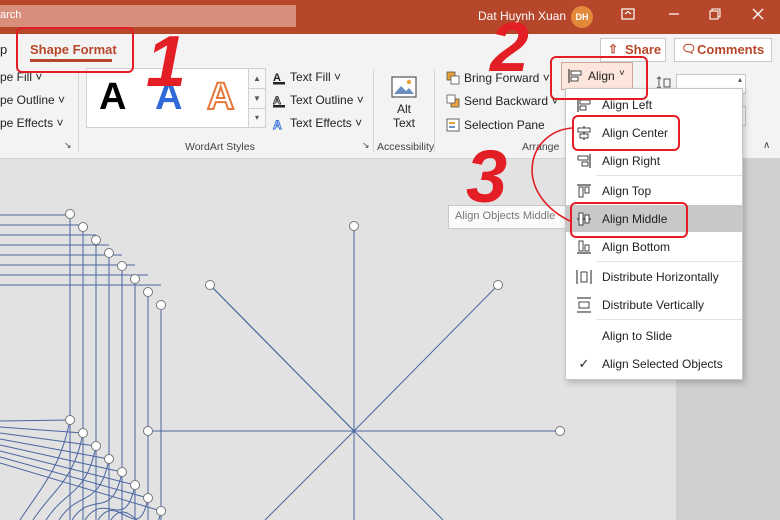  What do you see at coordinates (631, 161) in the screenshot?
I see `menu-item-label: Align Right` at bounding box center [631, 161].